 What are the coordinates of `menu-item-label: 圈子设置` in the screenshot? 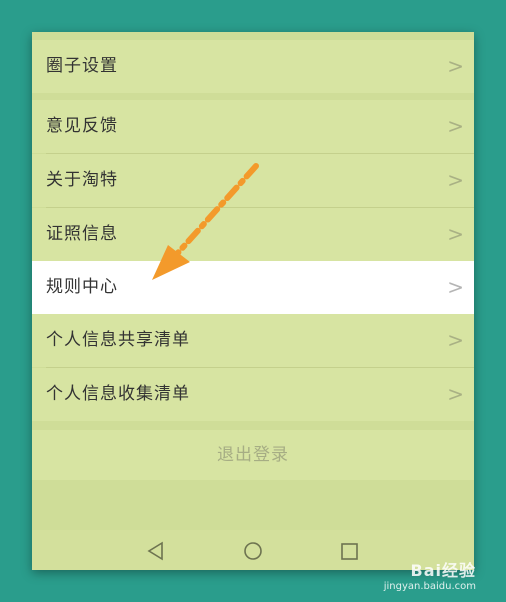 It's located at (82, 66).